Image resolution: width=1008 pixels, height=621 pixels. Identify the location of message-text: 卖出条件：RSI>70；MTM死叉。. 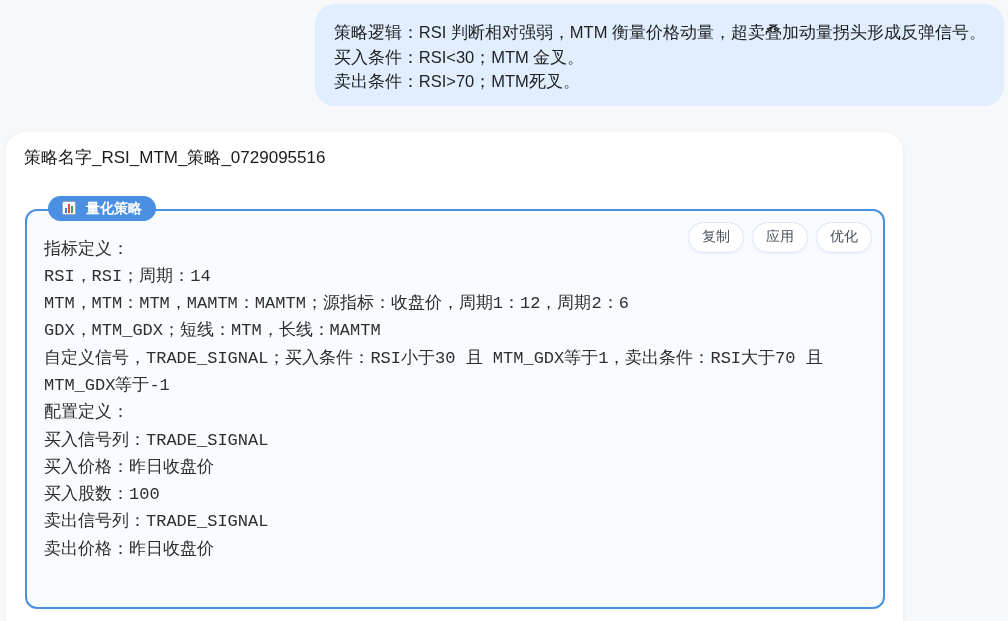
(456, 81).